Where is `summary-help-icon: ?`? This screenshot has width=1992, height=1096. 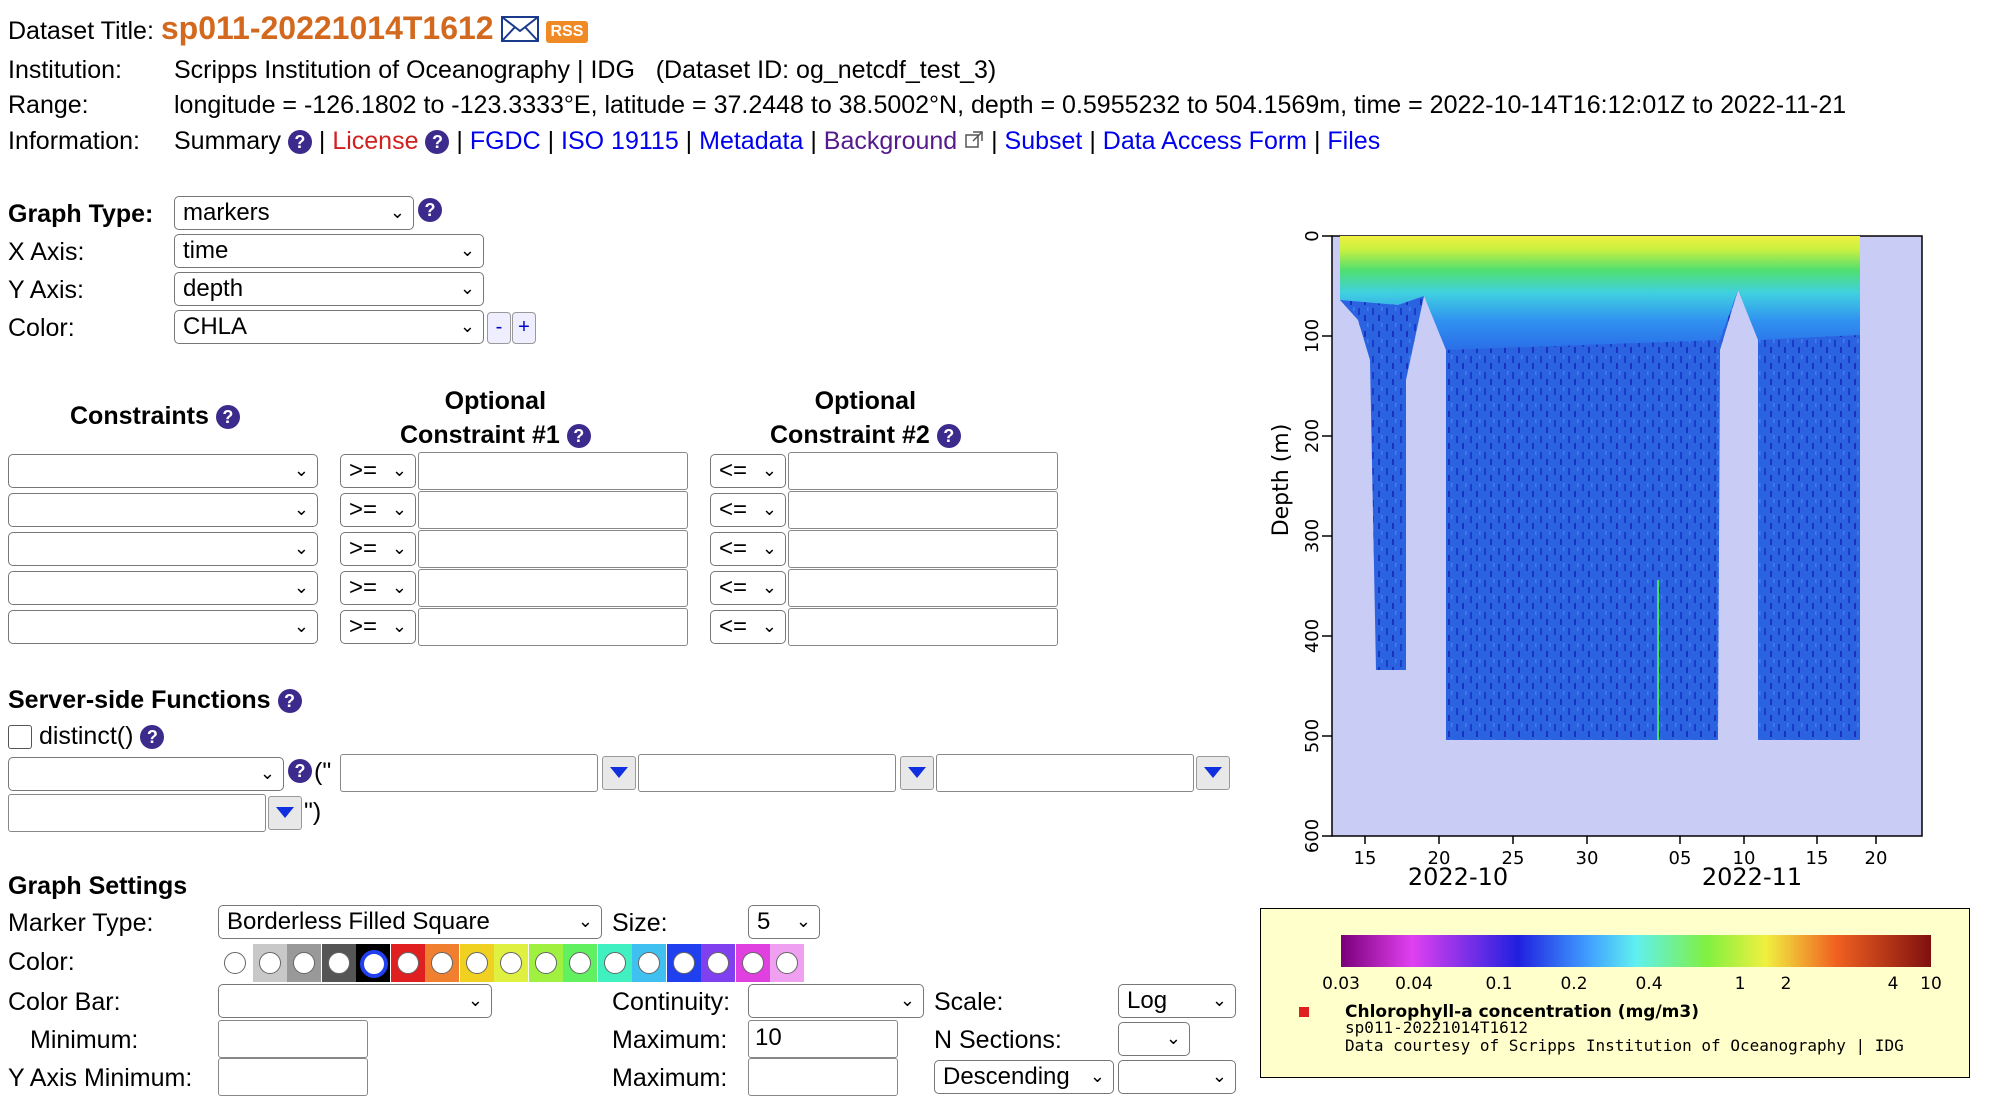 summary-help-icon: ? is located at coordinates (299, 142).